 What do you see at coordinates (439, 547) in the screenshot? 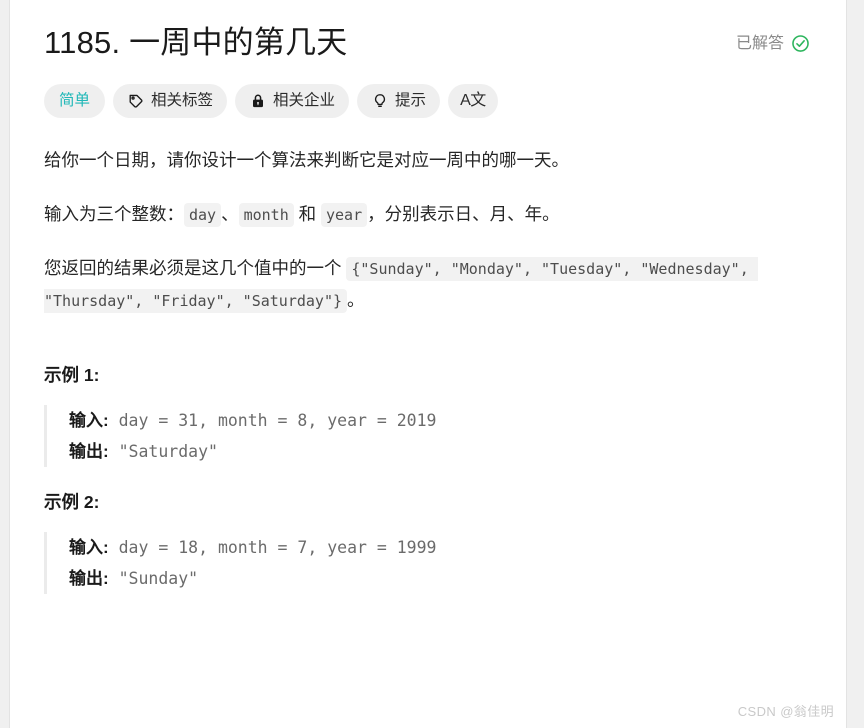
I see `example-2-input-line: 输入: day = 18, month = 7, year = 1999` at bounding box center [439, 547].